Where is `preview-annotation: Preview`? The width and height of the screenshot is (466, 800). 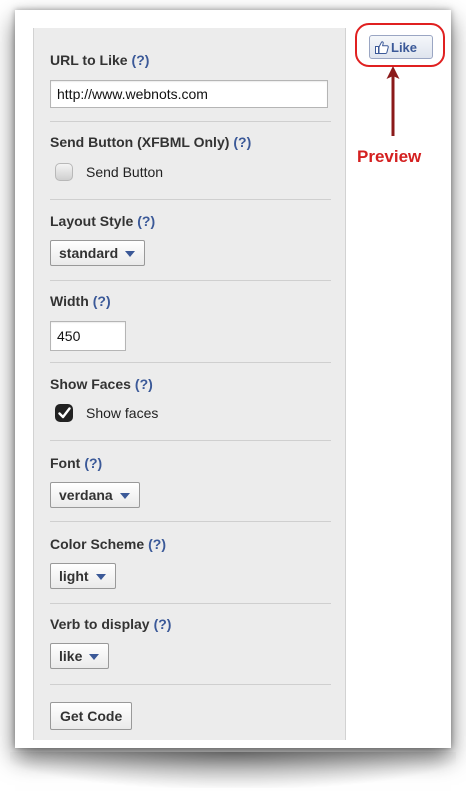
preview-annotation: Preview is located at coordinates (389, 156).